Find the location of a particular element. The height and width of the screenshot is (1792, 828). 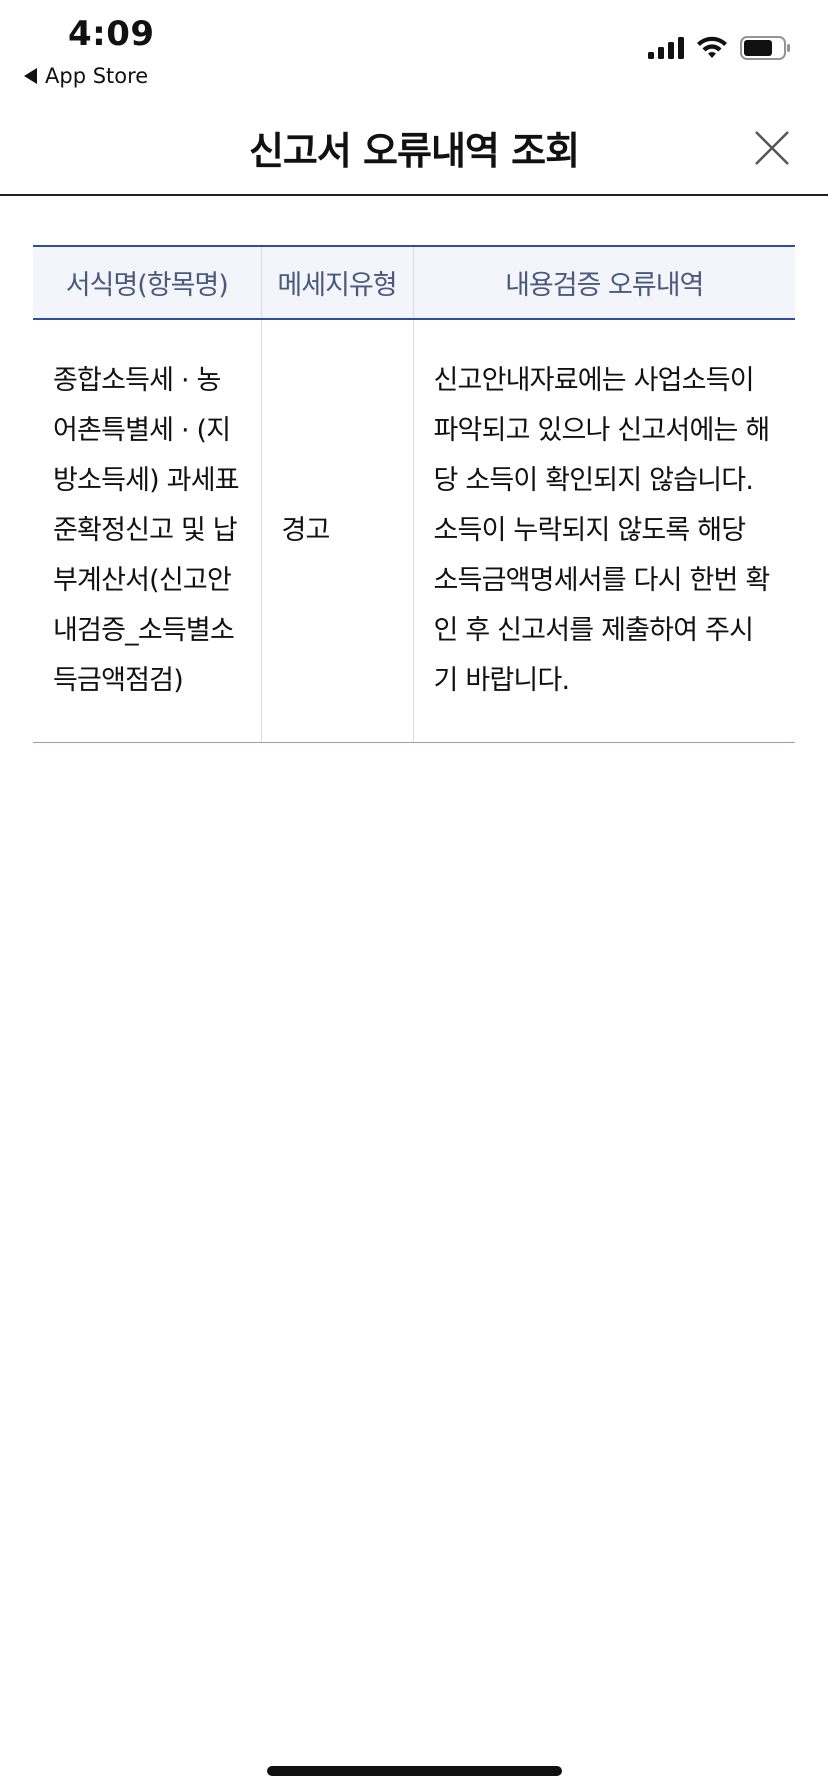

page-header: 신고서 오류내역 조회 is located at coordinates (414, 148).